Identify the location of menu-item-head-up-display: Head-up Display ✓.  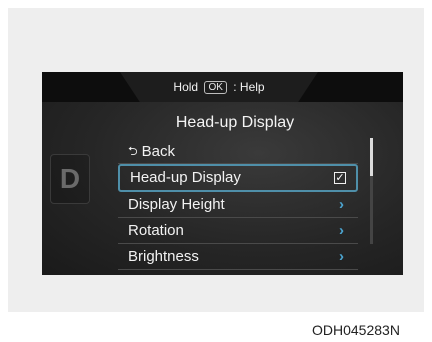
(238, 178).